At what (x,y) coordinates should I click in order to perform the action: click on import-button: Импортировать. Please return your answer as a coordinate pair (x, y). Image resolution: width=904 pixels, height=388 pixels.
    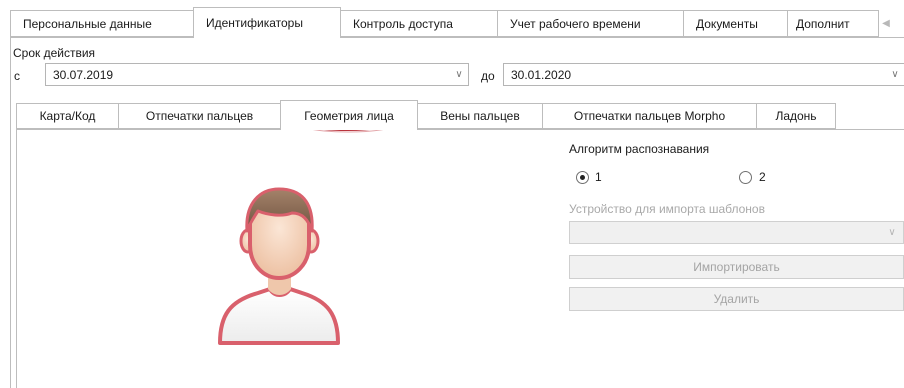
    Looking at the image, I should click on (736, 267).